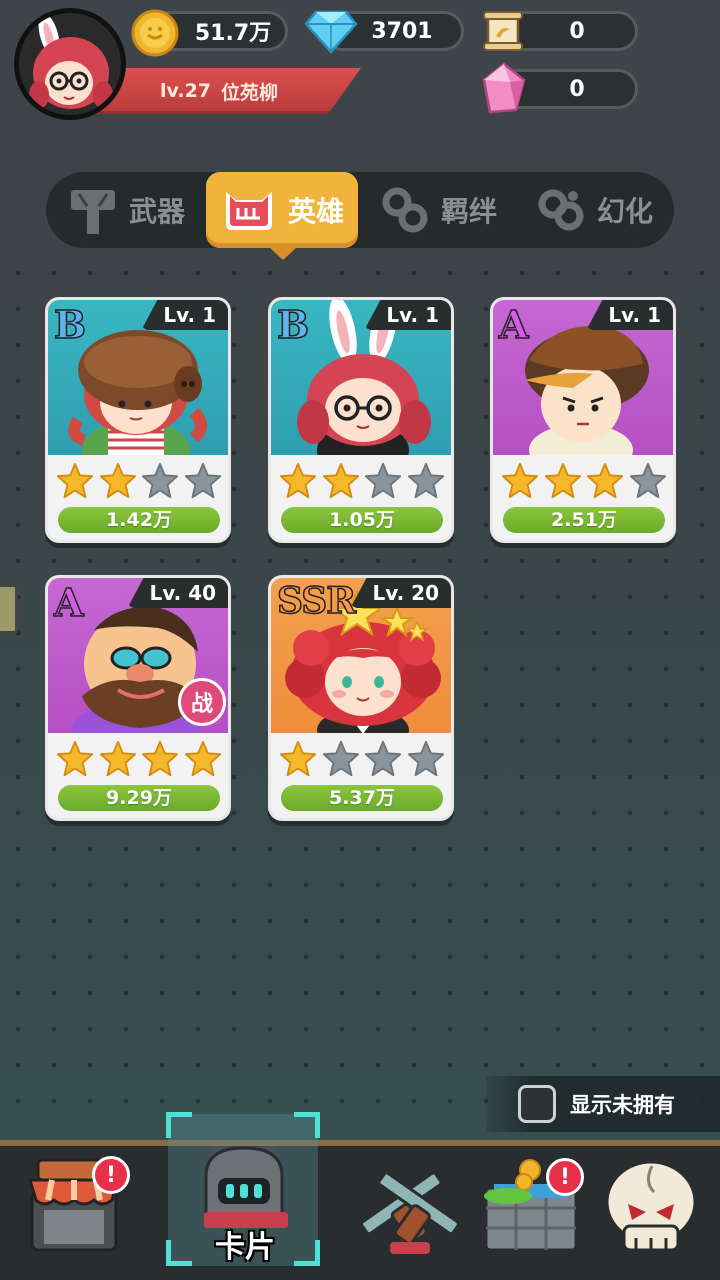  What do you see at coordinates (202, 702) in the screenshot?
I see `in-battle-badge: 战` at bounding box center [202, 702].